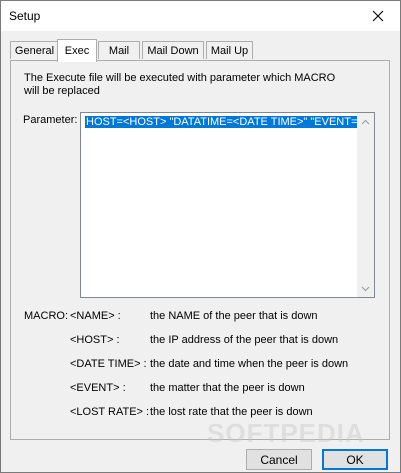 This screenshot has width=401, height=473. What do you see at coordinates (231, 412) in the screenshot?
I see `macro-desc: the lost rate that the peer is down` at bounding box center [231, 412].